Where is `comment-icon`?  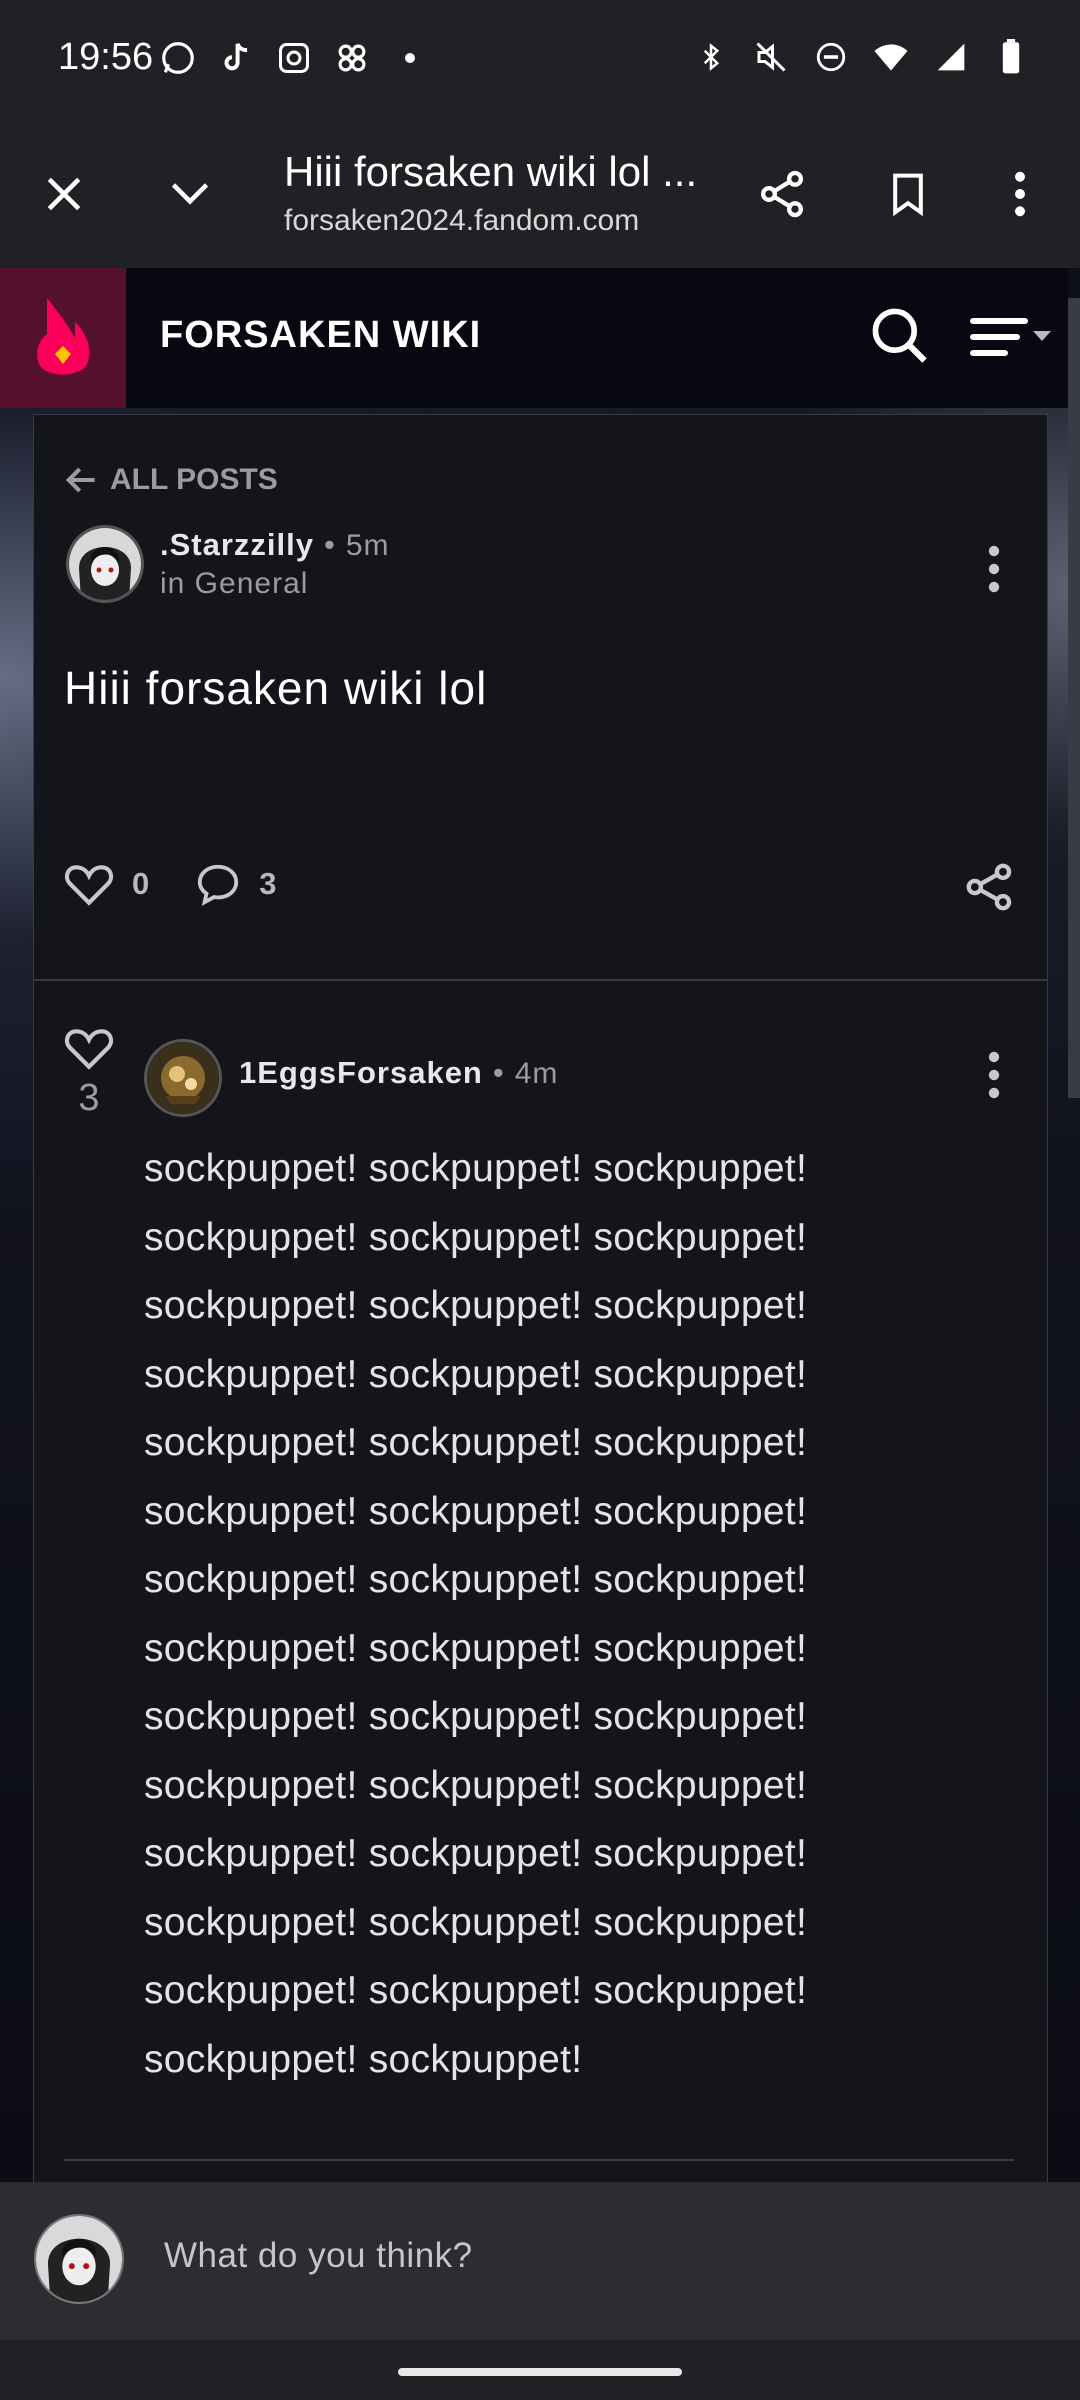
comment-icon is located at coordinates (218, 885).